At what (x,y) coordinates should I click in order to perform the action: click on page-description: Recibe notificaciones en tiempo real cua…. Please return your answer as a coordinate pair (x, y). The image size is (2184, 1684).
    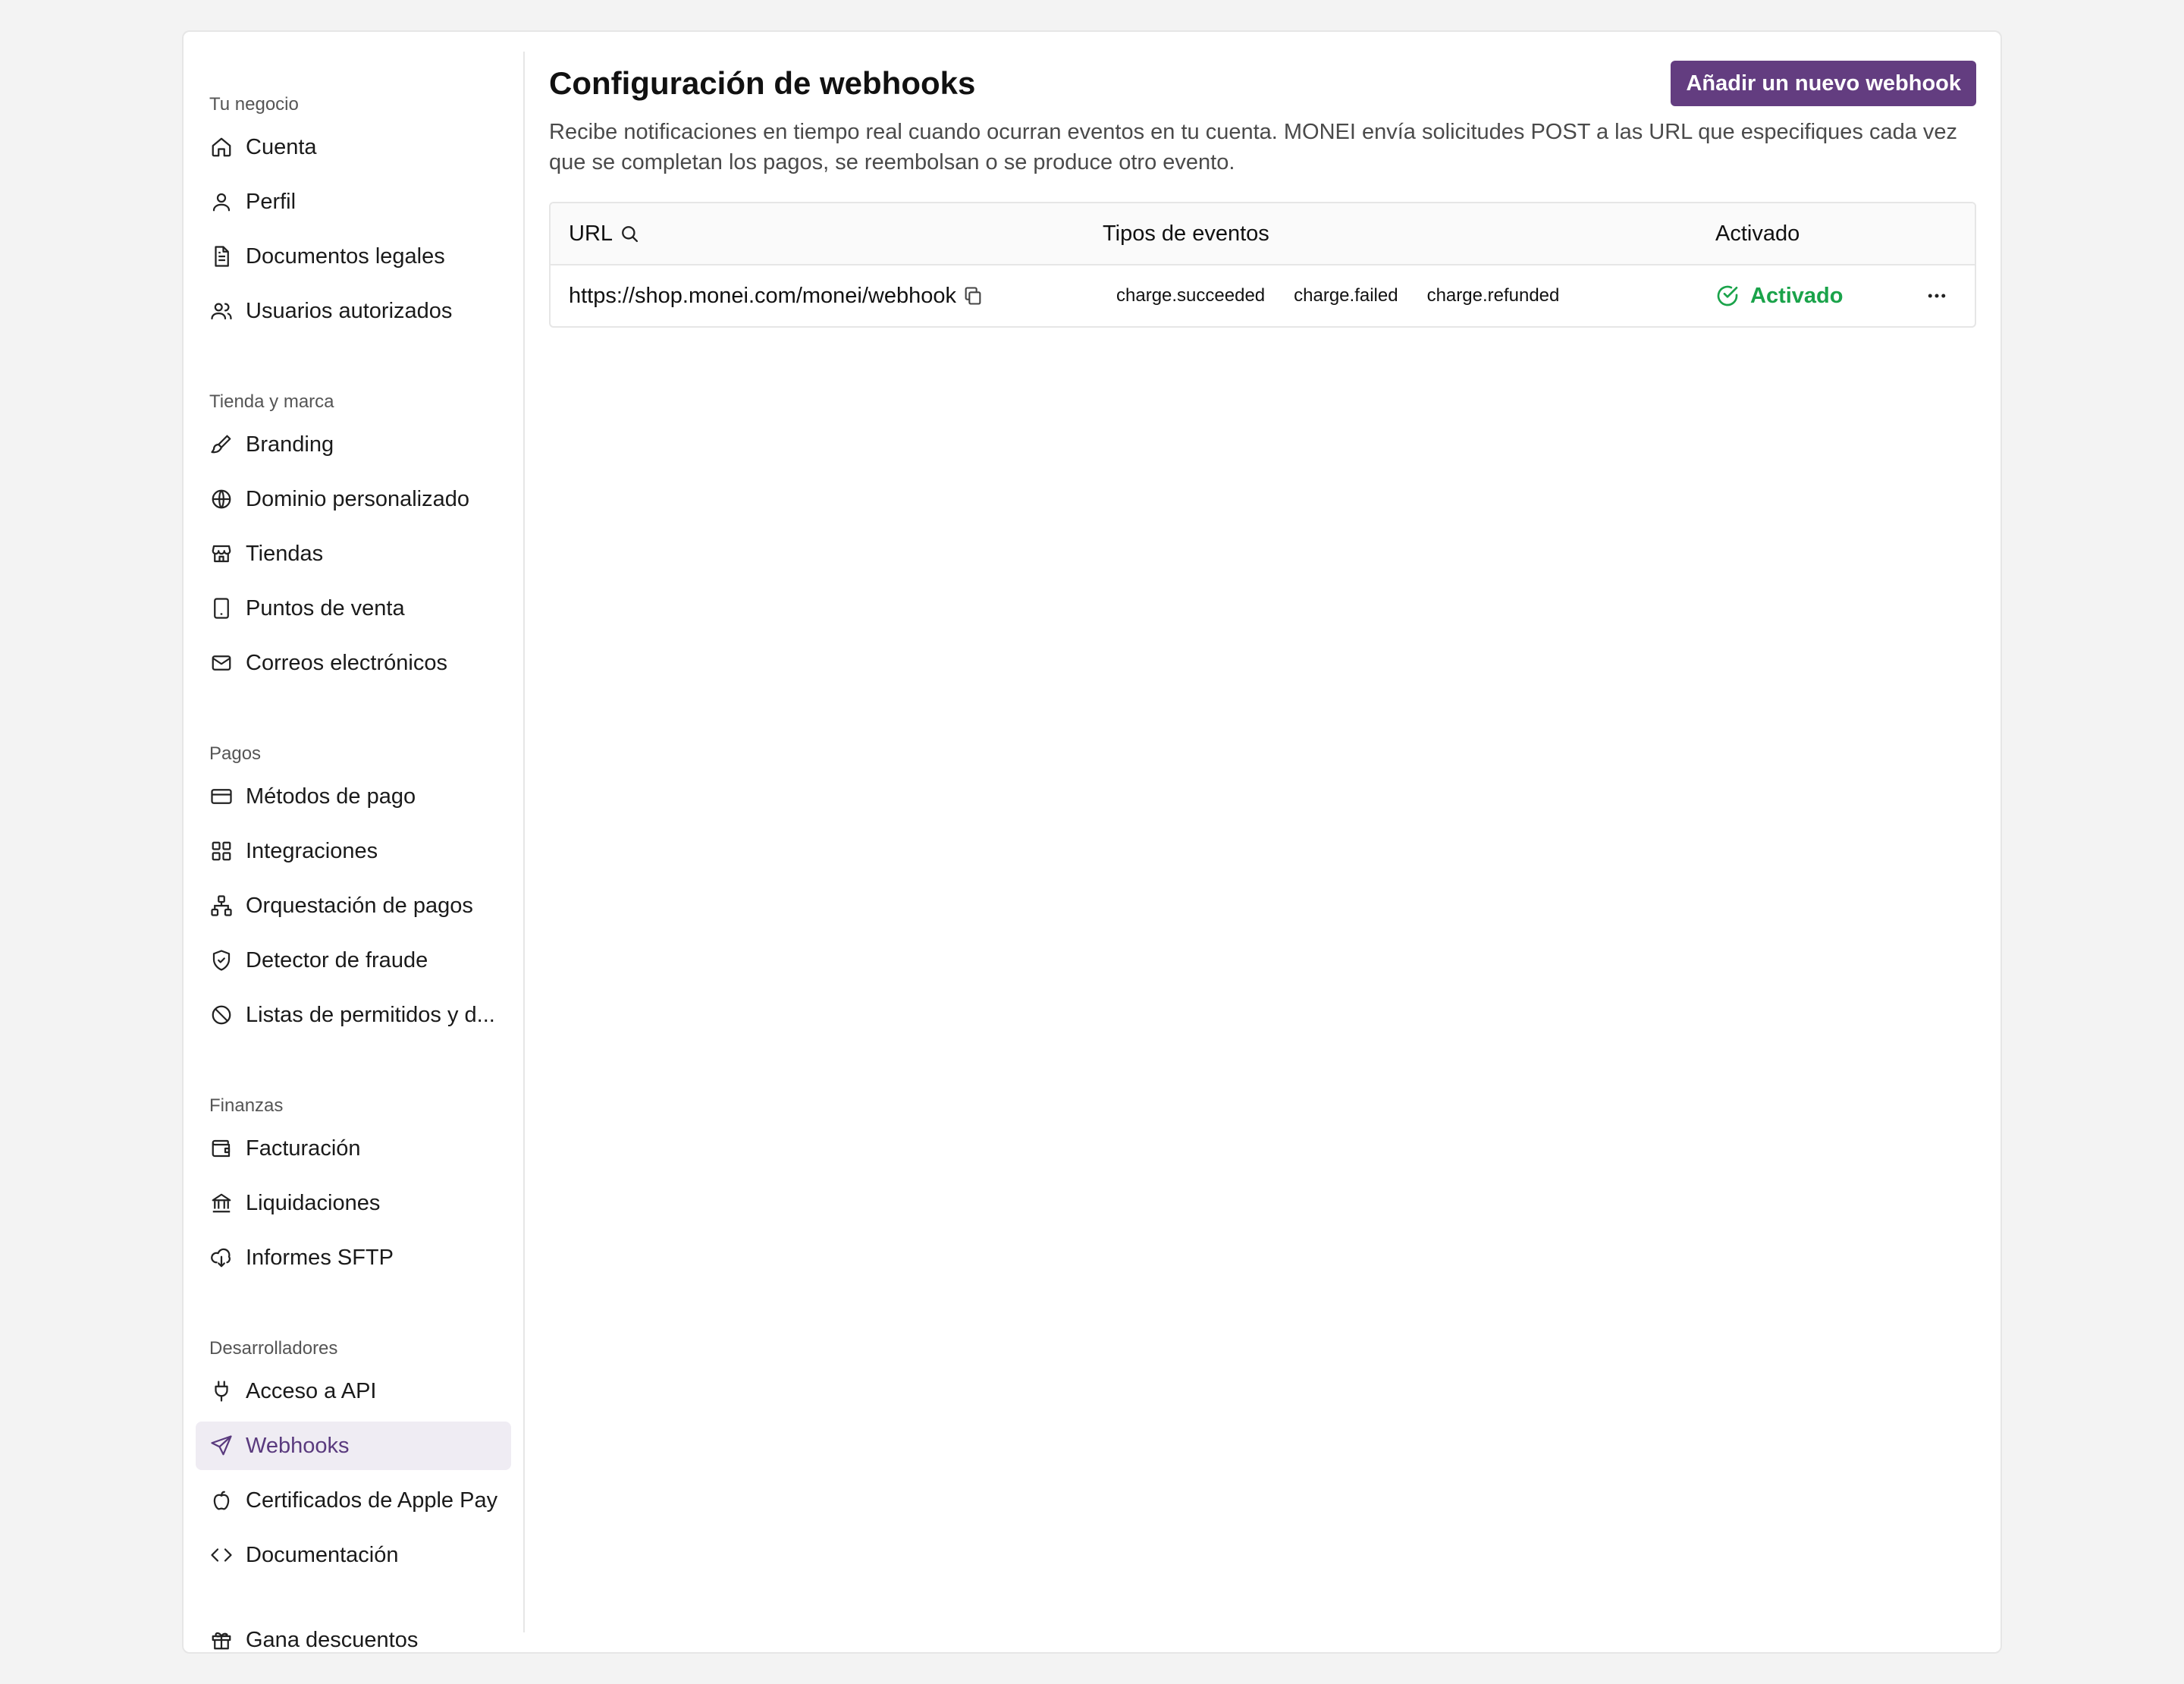
    Looking at the image, I should click on (1253, 147).